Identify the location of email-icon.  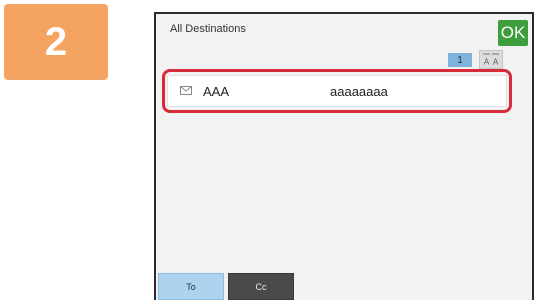
(186, 90).